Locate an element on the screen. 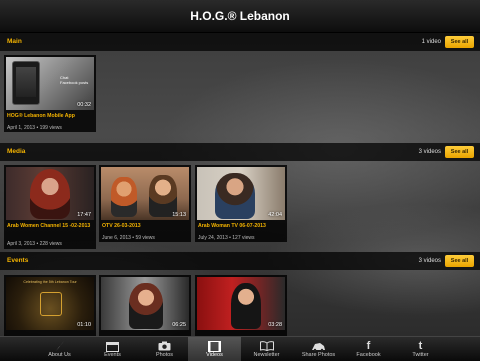 This screenshot has height=361, width=480. video-meta: April 3, 2013 • 228 views is located at coordinates (34, 244).